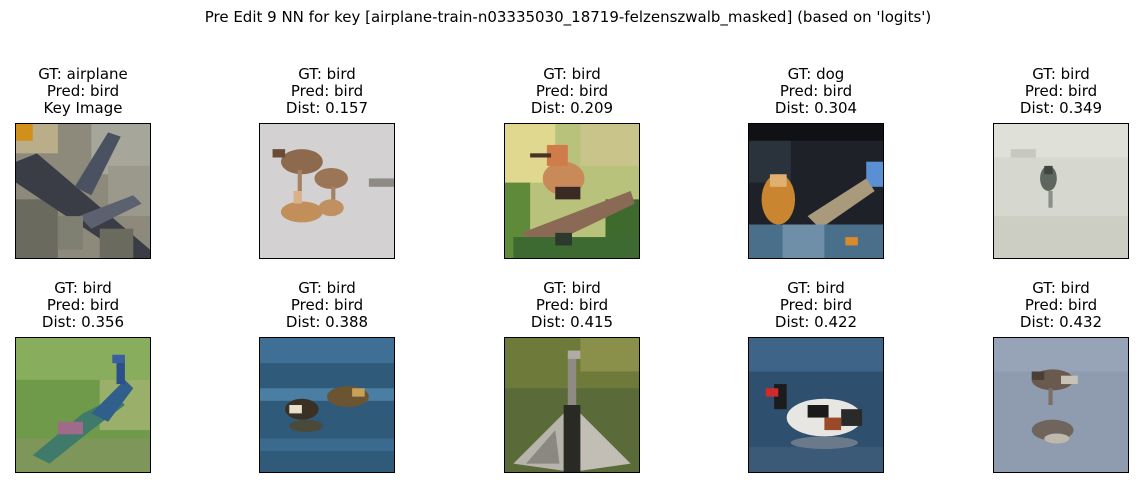 The width and height of the screenshot is (1136, 486). Describe the element at coordinates (83, 191) in the screenshot. I see `airplane-photo-thumbnail` at that location.